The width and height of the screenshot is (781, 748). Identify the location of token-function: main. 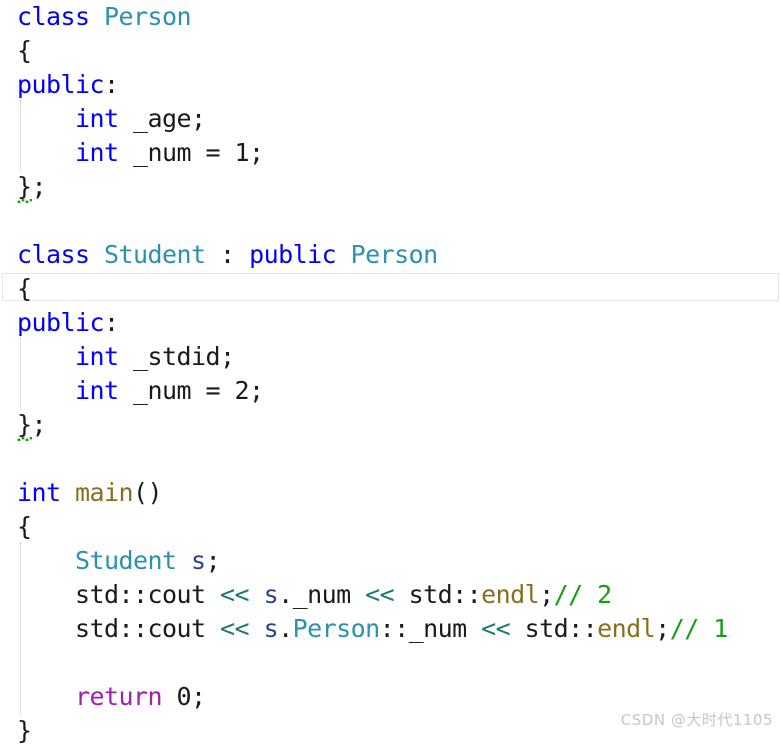
(104, 492).